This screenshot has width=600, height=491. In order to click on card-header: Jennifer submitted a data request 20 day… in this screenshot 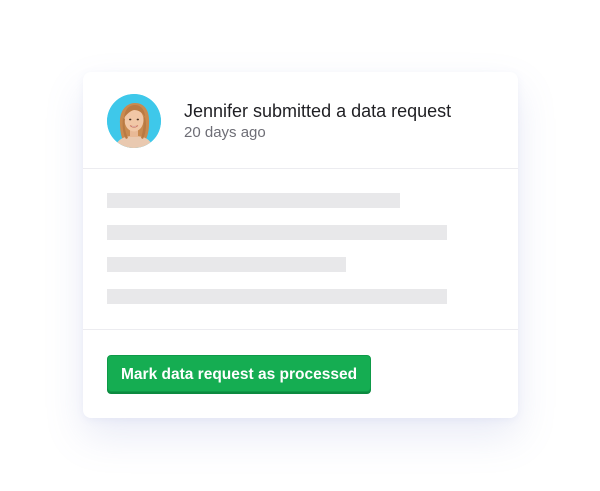, I will do `click(300, 120)`.